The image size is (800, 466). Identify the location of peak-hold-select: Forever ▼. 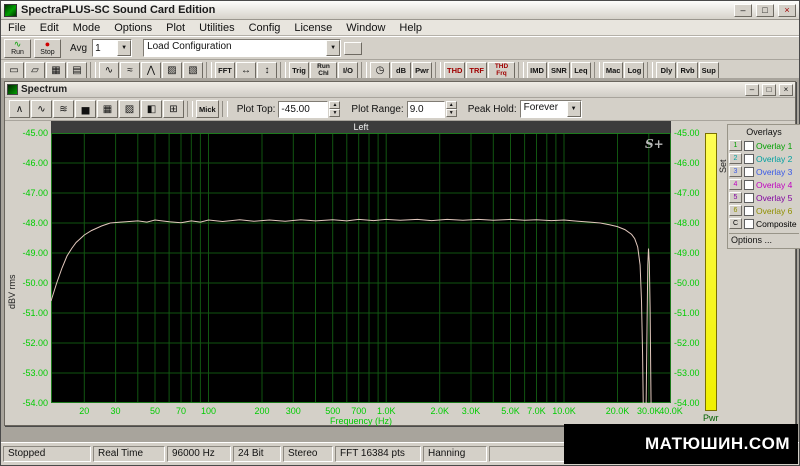
(550, 109).